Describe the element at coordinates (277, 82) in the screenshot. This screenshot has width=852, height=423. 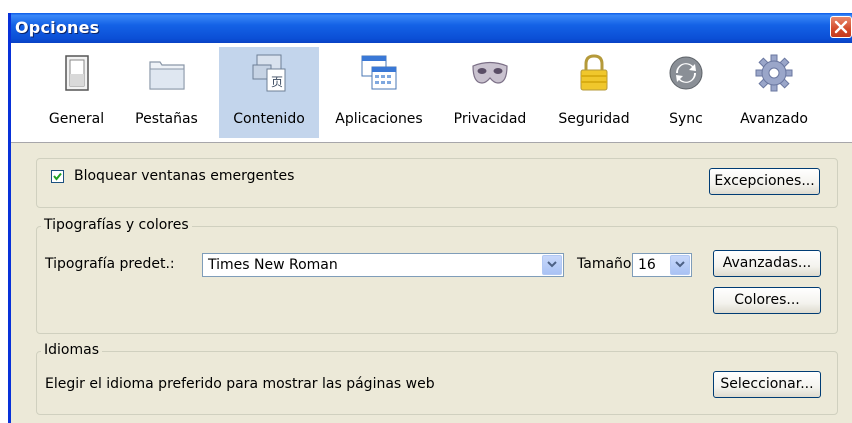
I see `svg-text: 页` at that location.